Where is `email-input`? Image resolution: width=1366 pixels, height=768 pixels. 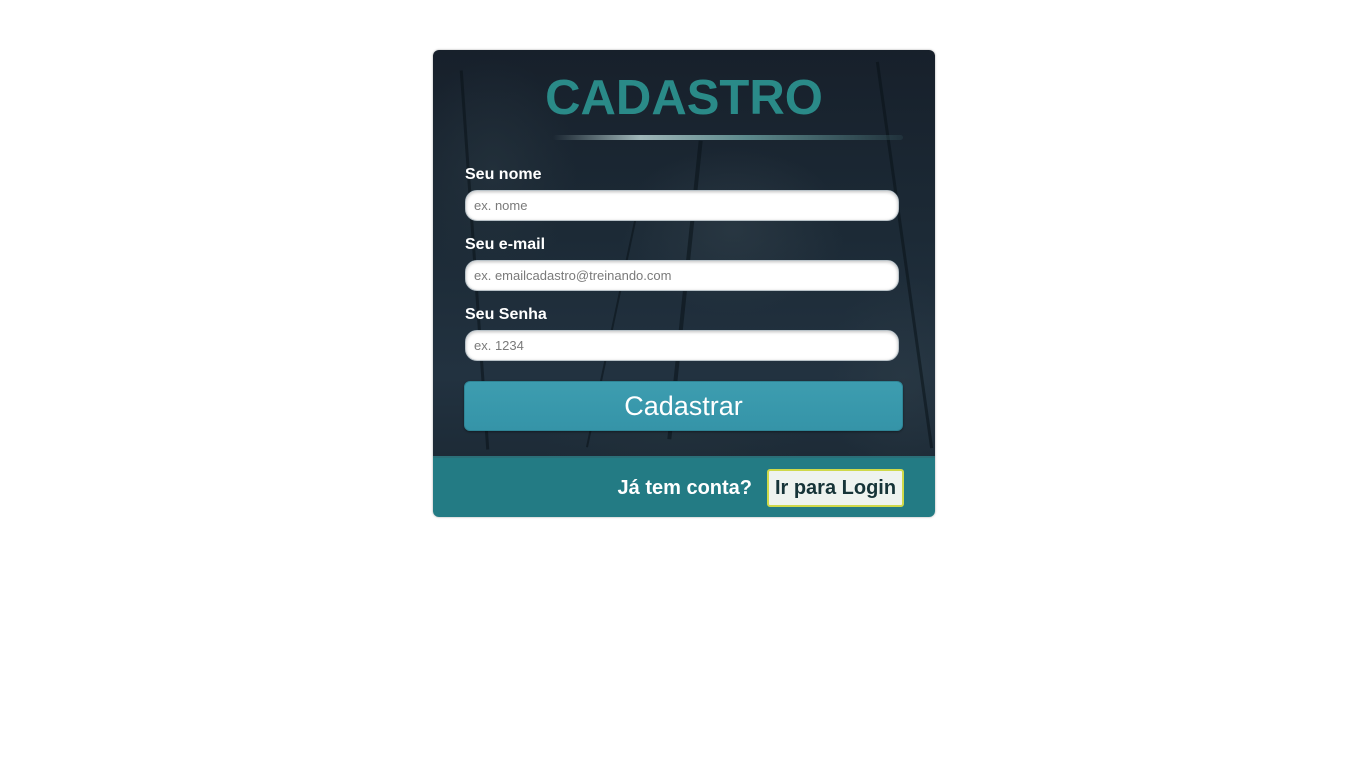 email-input is located at coordinates (682, 275).